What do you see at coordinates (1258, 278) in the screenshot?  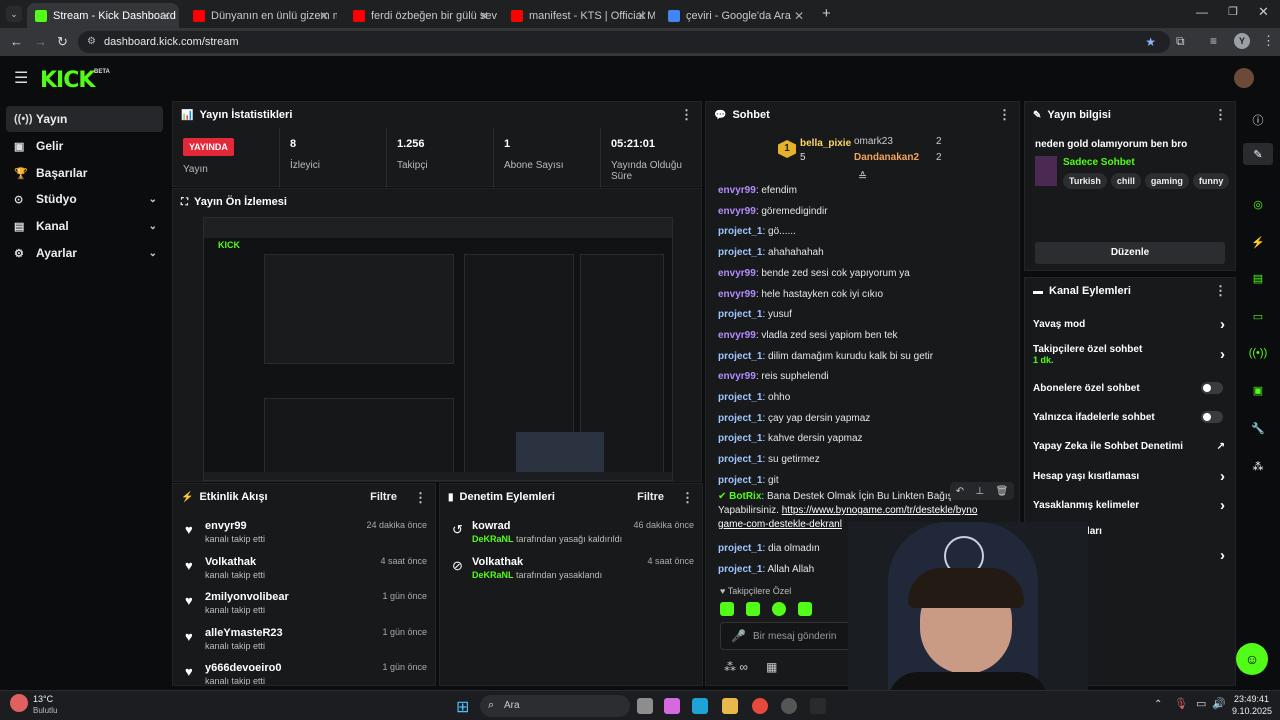 I see `document-icon: ▤` at bounding box center [1258, 278].